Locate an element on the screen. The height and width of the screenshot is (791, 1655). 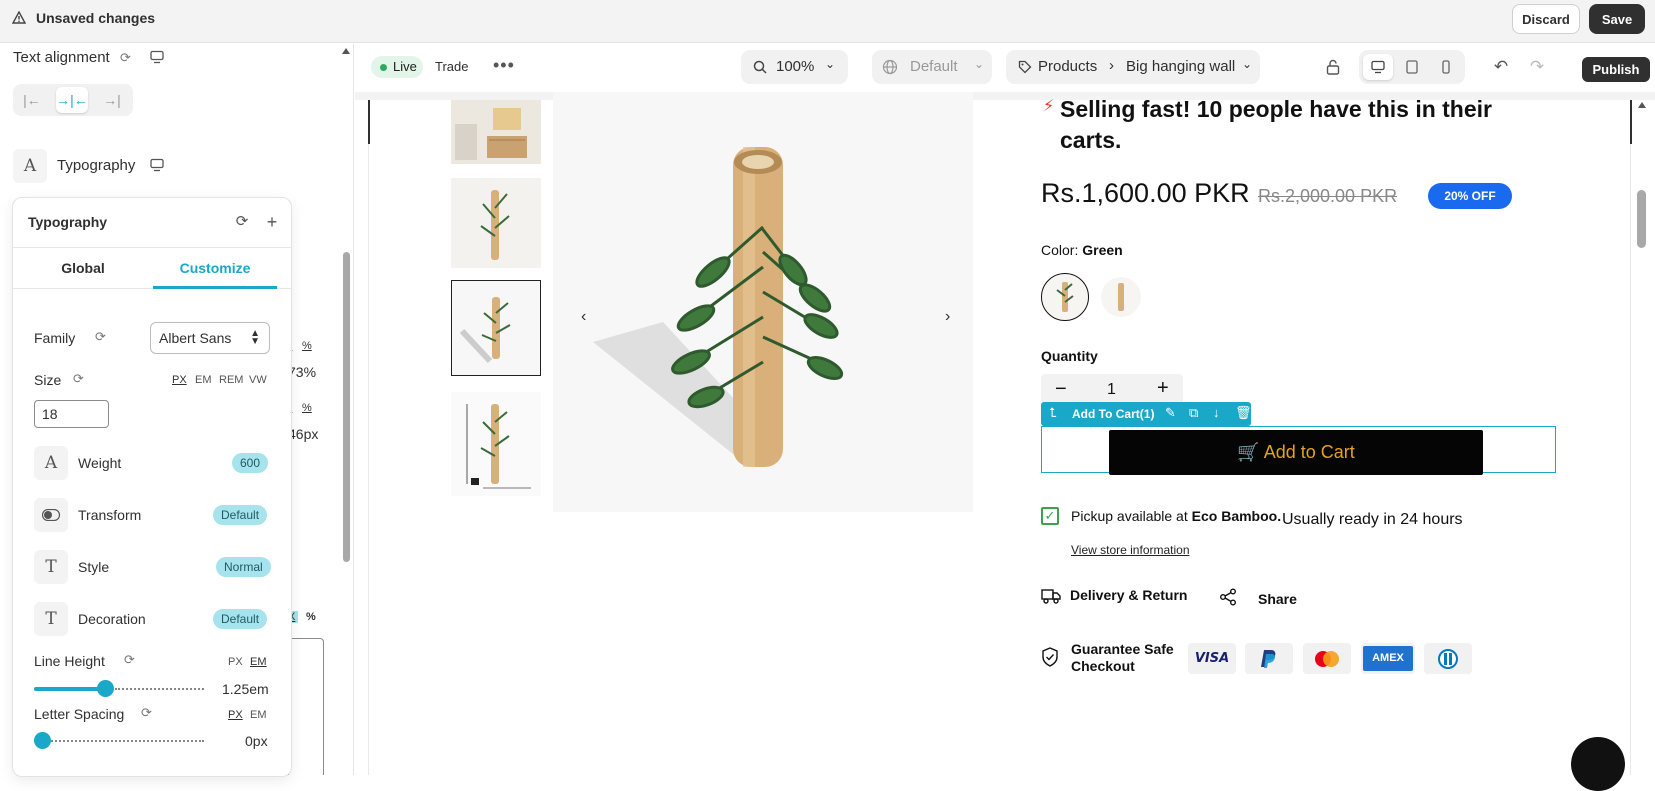
delivery-return-link: Delivery & Return is located at coordinates (1128, 595).